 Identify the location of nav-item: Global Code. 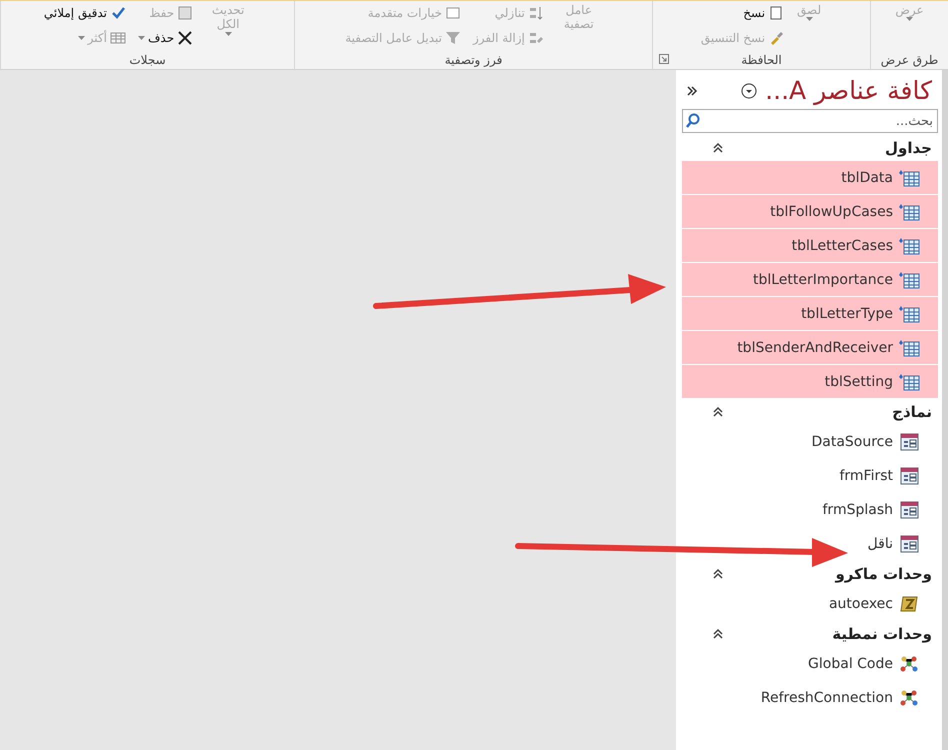
(810, 663).